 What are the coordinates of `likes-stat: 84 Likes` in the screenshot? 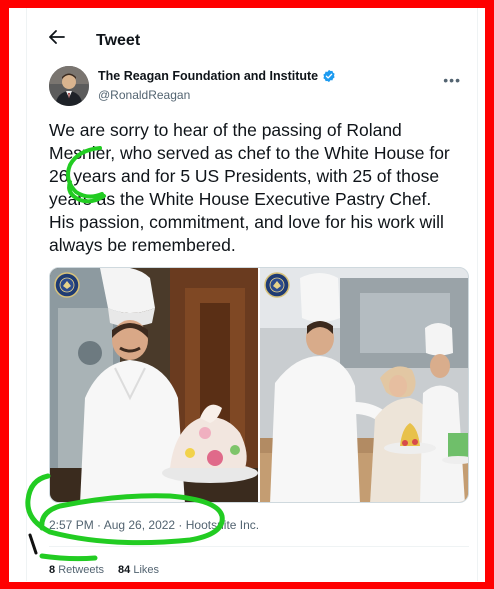 It's located at (138, 570).